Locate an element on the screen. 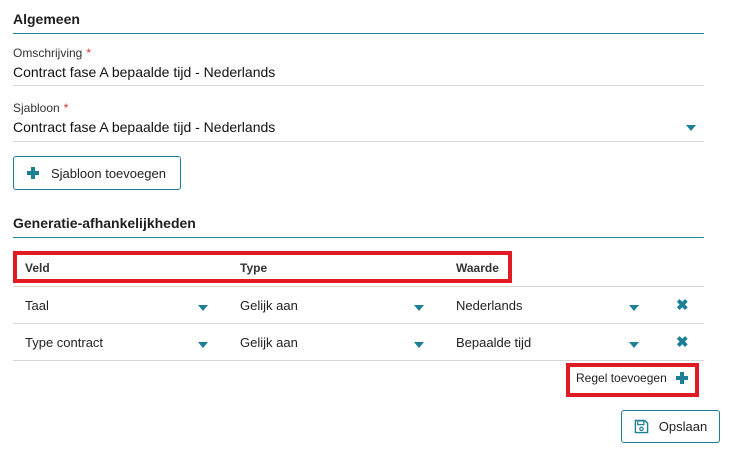 This screenshot has width=731, height=456. section-divider-dependencies is located at coordinates (358, 237).